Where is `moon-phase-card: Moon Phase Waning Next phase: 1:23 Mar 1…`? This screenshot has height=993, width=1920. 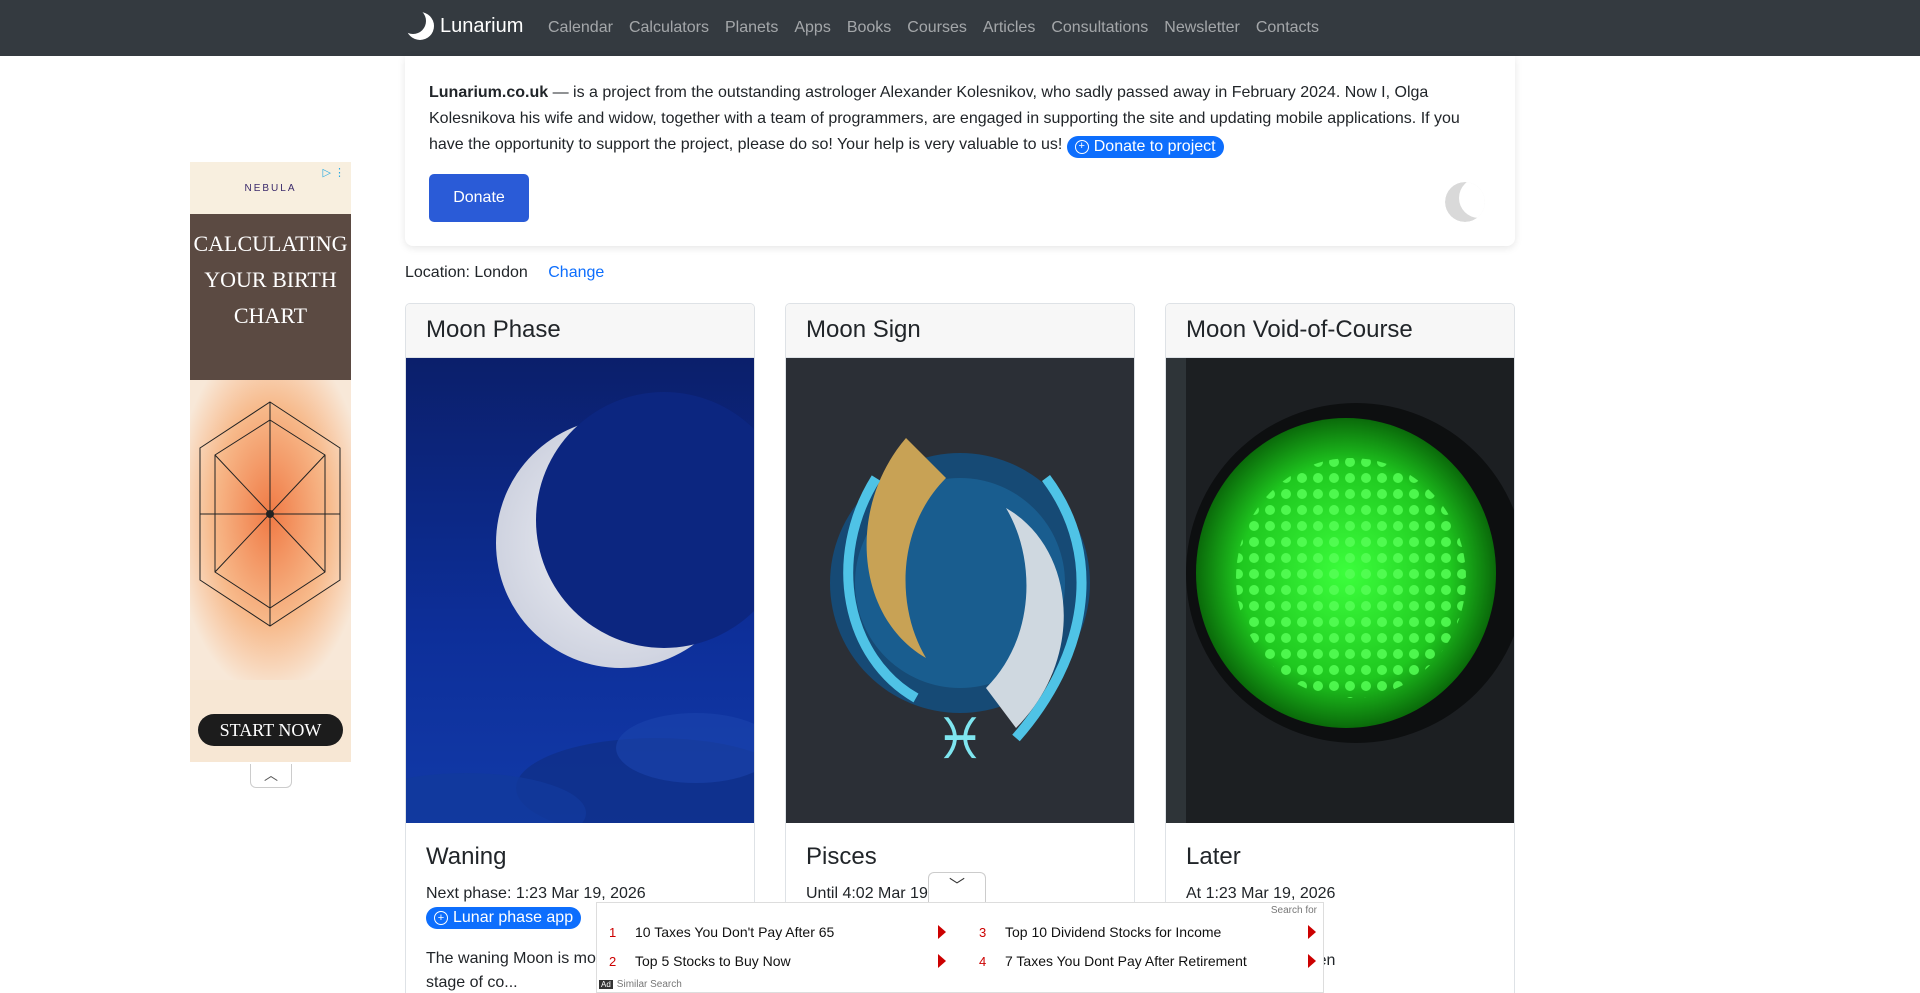
moon-phase-card: Moon Phase Waning Next phase: 1:23 Mar 1… is located at coordinates (580, 648).